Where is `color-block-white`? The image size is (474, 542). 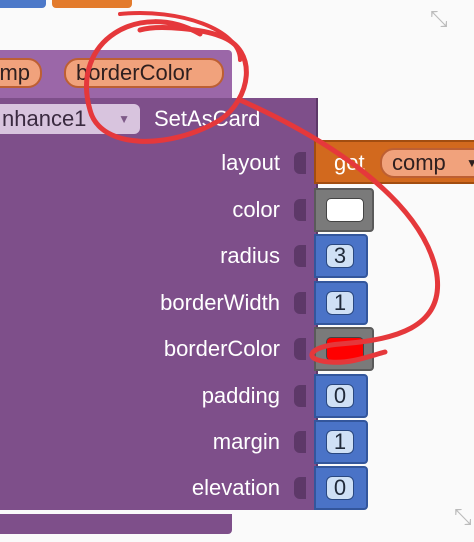
color-block-white is located at coordinates (344, 210).